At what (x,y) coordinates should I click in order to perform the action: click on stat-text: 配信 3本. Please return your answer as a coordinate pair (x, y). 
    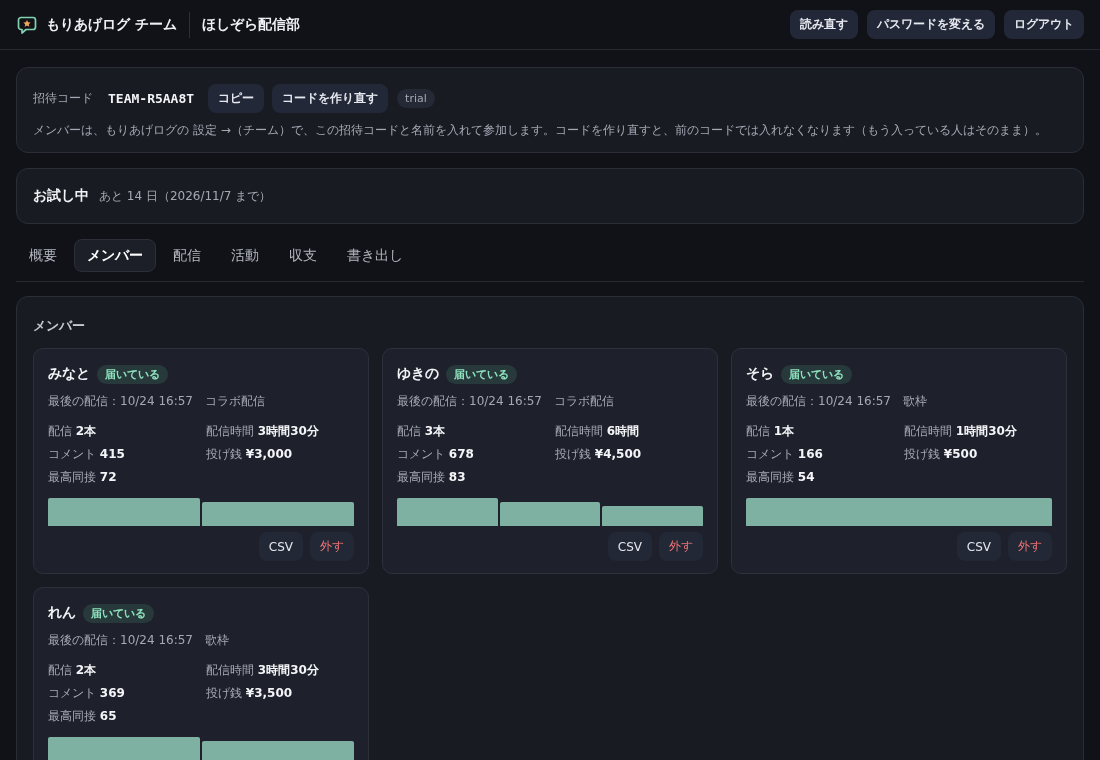
    Looking at the image, I should click on (422, 431).